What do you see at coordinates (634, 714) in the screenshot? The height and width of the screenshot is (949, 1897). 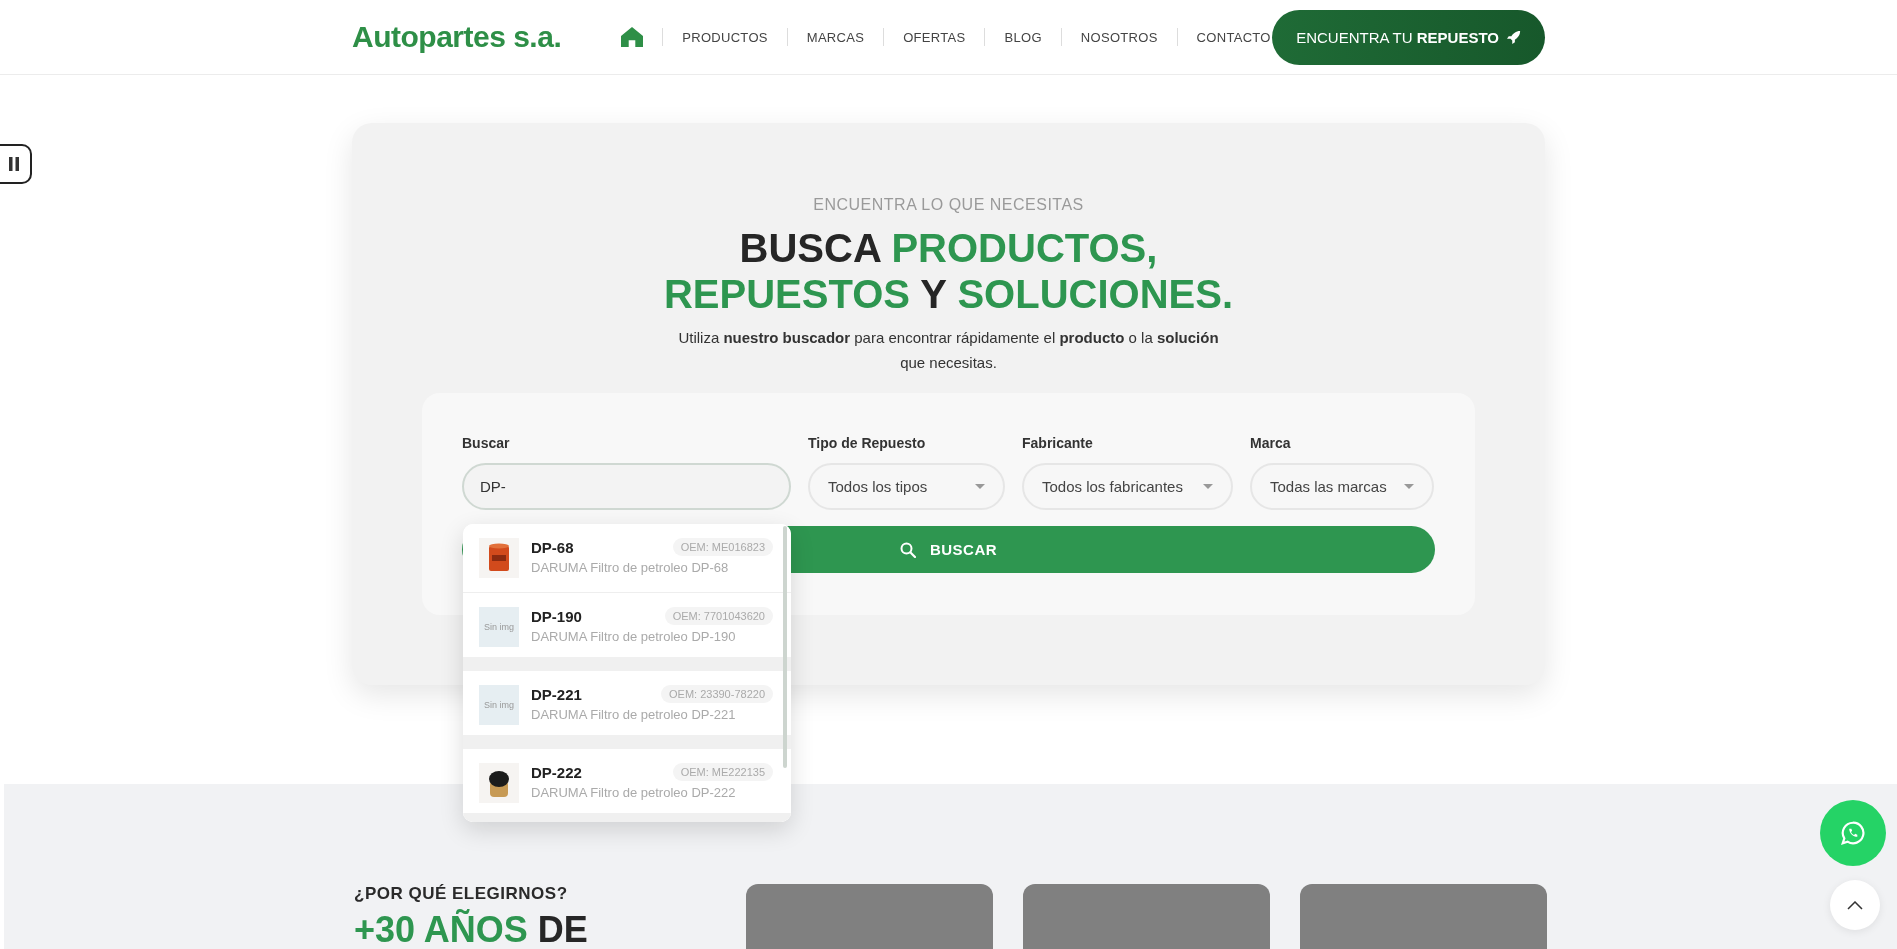 I see `product-description: DARUMA Filtro de petroleo DP-221` at bounding box center [634, 714].